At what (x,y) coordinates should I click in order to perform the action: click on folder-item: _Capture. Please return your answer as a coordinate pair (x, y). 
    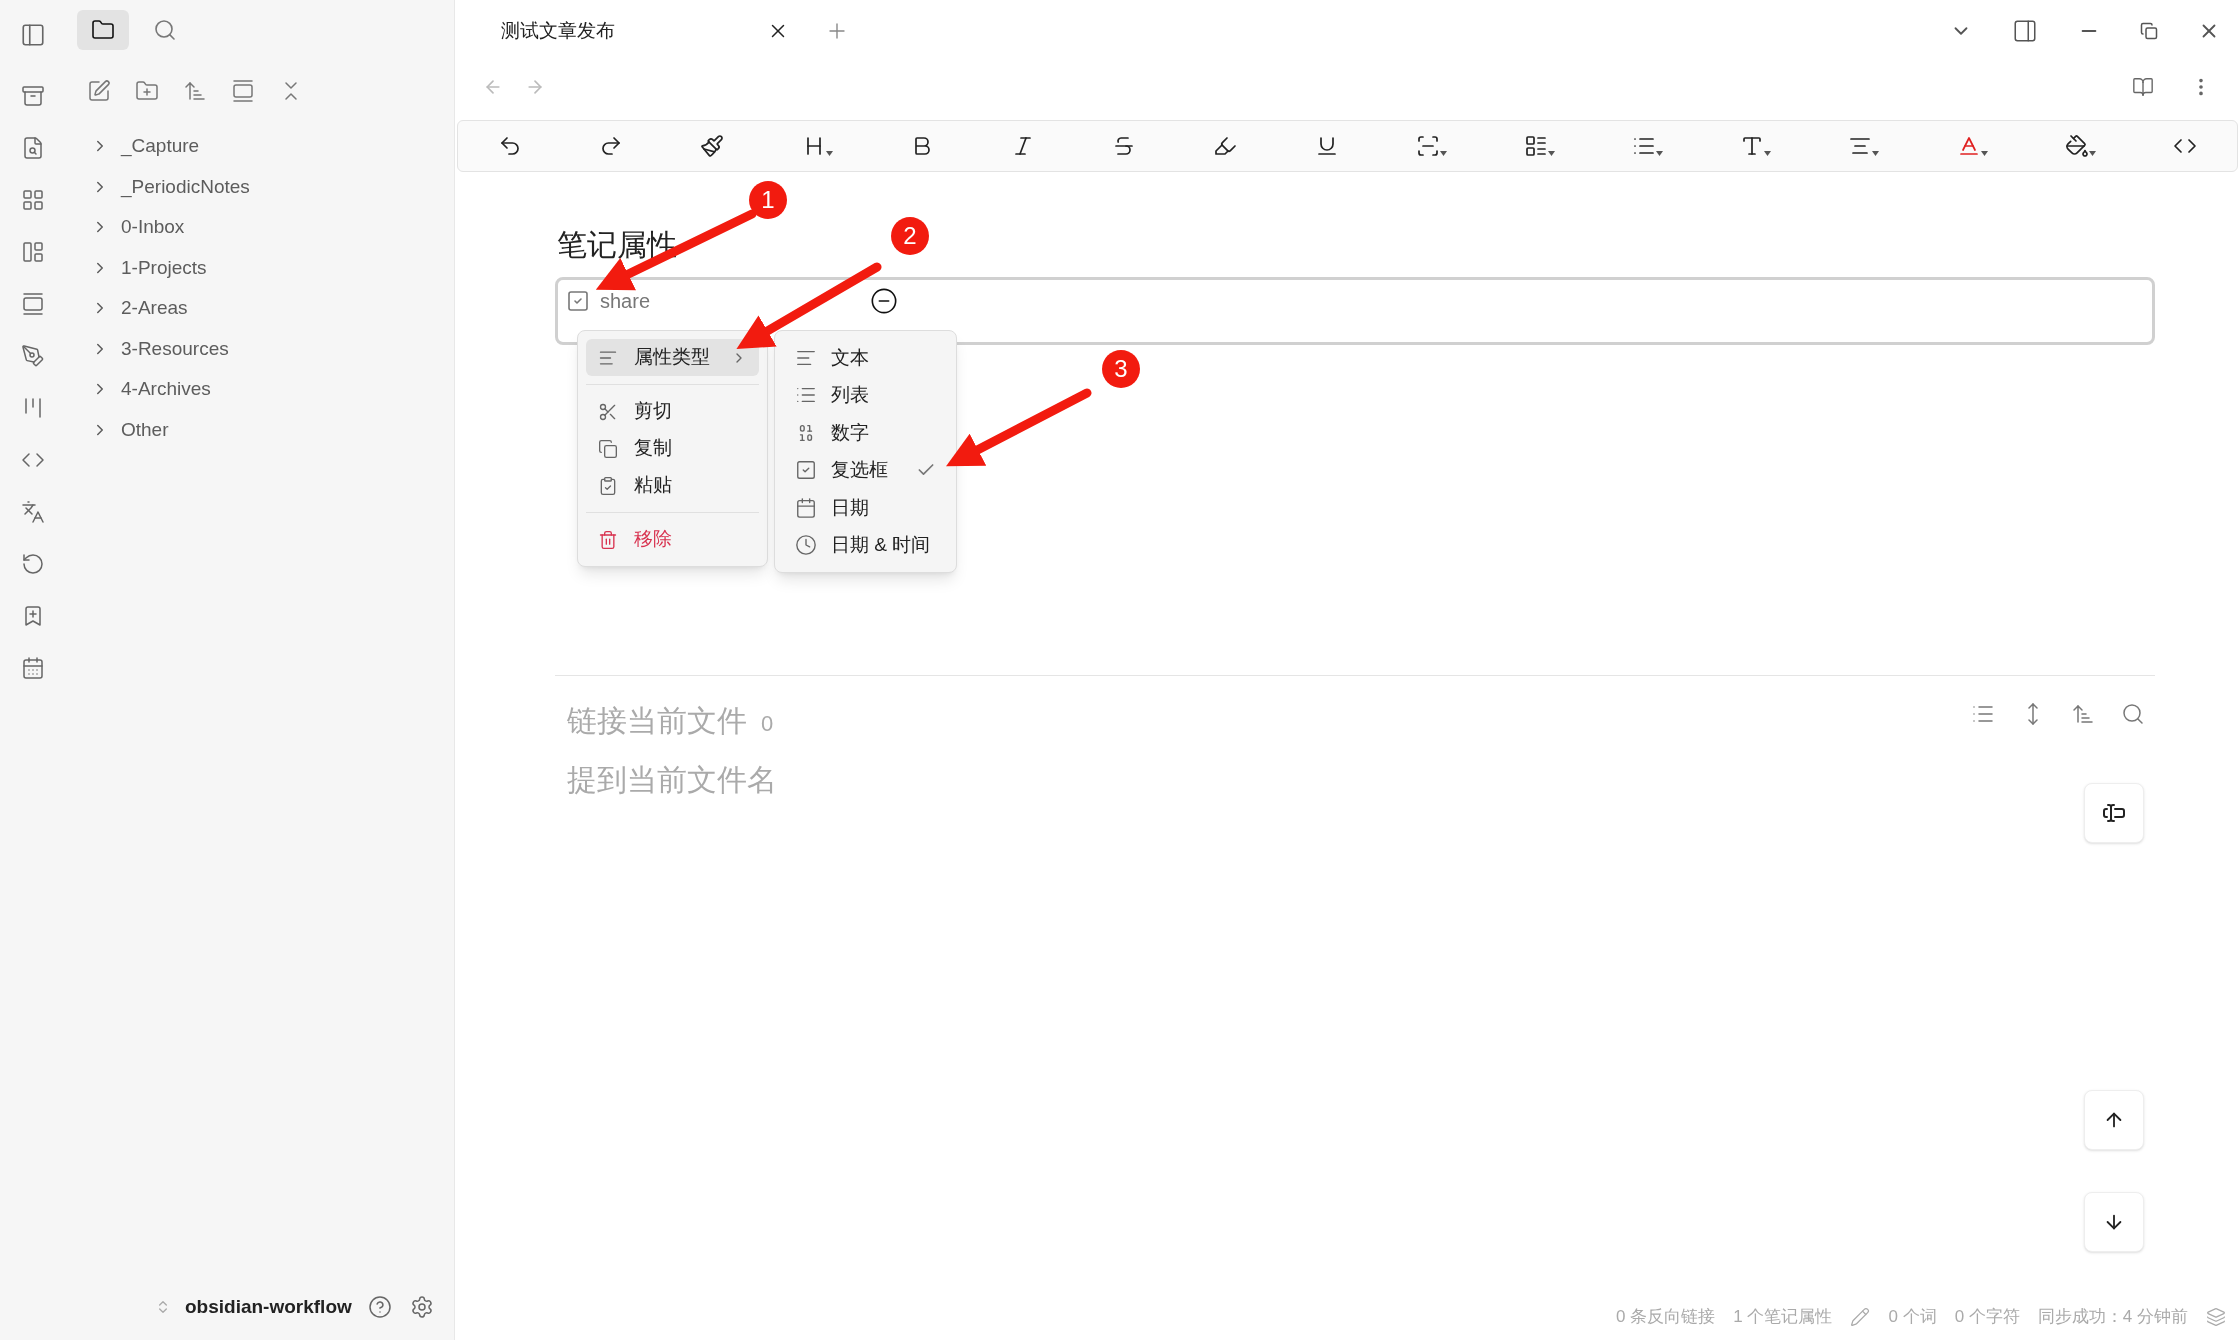
    Looking at the image, I should click on (272, 146).